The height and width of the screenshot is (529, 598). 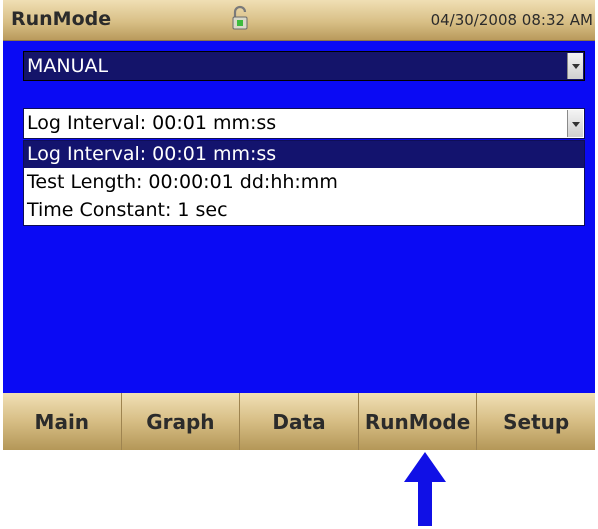 I want to click on tab-main: Main, so click(x=62, y=421).